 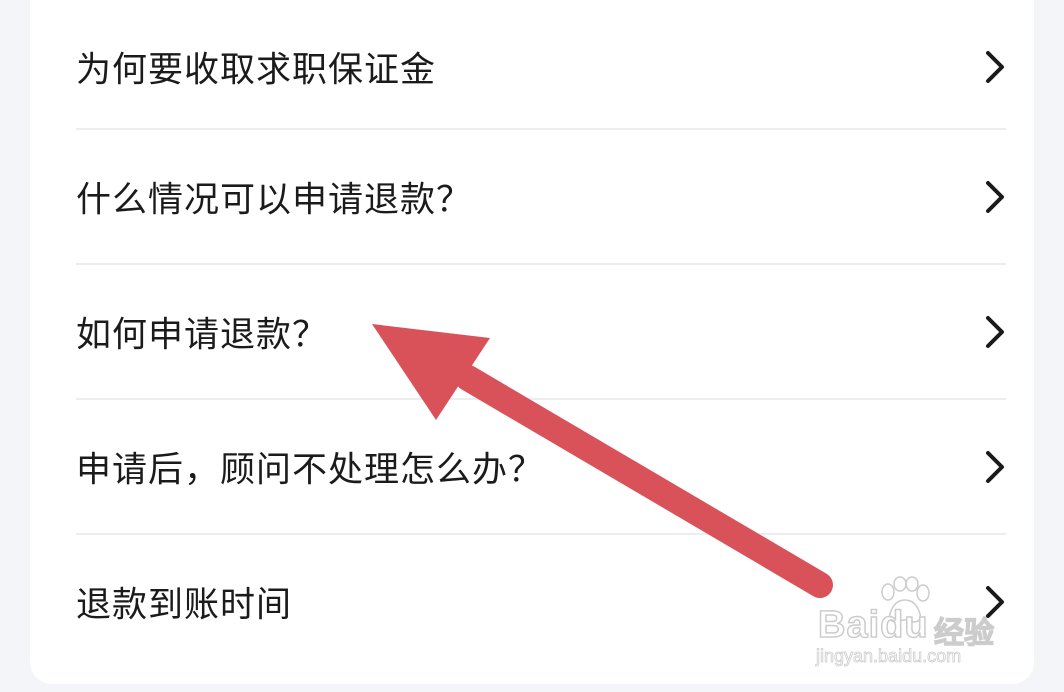 What do you see at coordinates (202, 335) in the screenshot?
I see `faq-item-label: 如何申请退款？` at bounding box center [202, 335].